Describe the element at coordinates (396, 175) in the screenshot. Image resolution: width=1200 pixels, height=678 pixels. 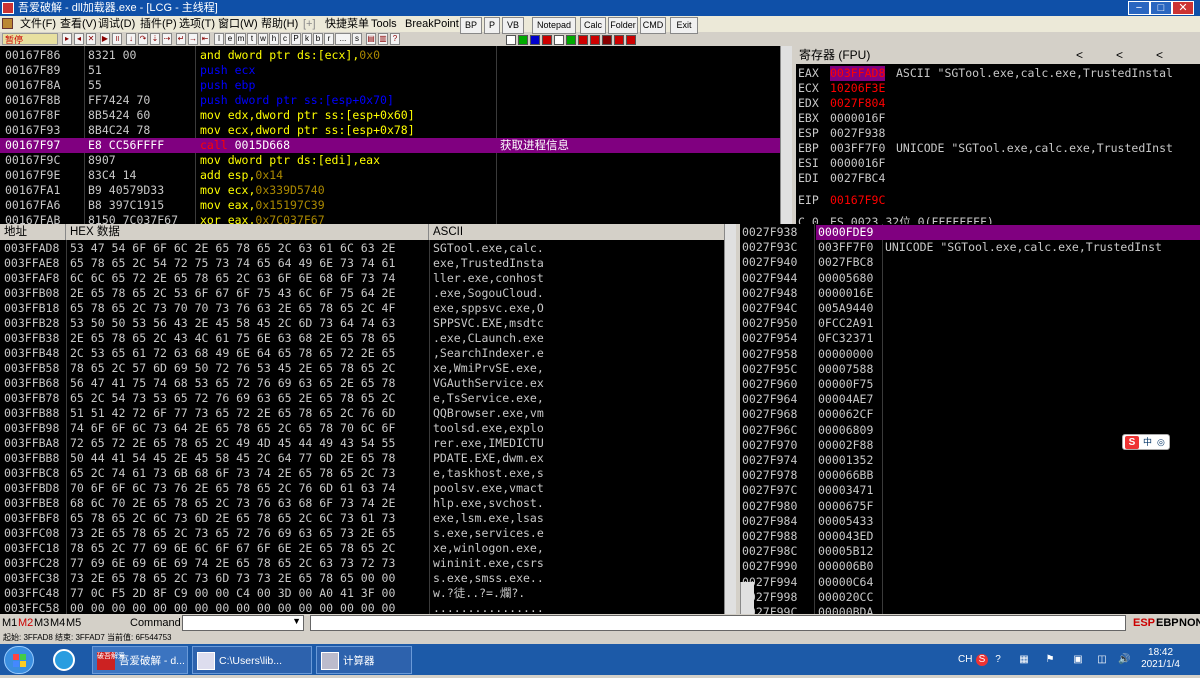
I see `disasm-row: 00167F9E 83C4 14 add esp,0x14` at that location.